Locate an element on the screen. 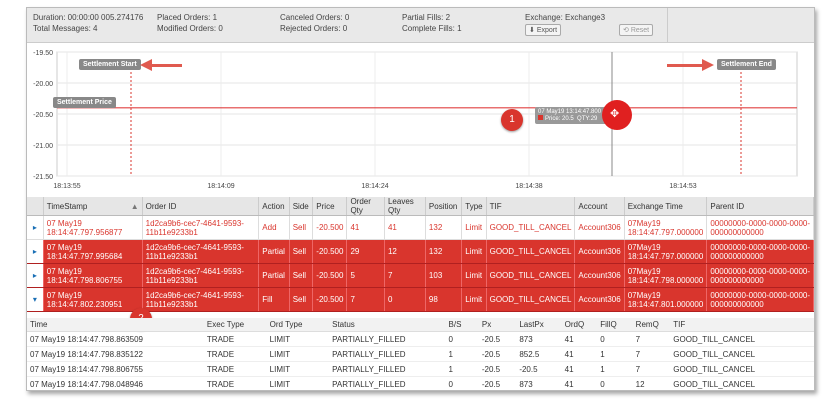 This screenshot has width=829, height=400. cell-exchange-time: 07May19 18:14:47.797.000000 is located at coordinates (666, 251).